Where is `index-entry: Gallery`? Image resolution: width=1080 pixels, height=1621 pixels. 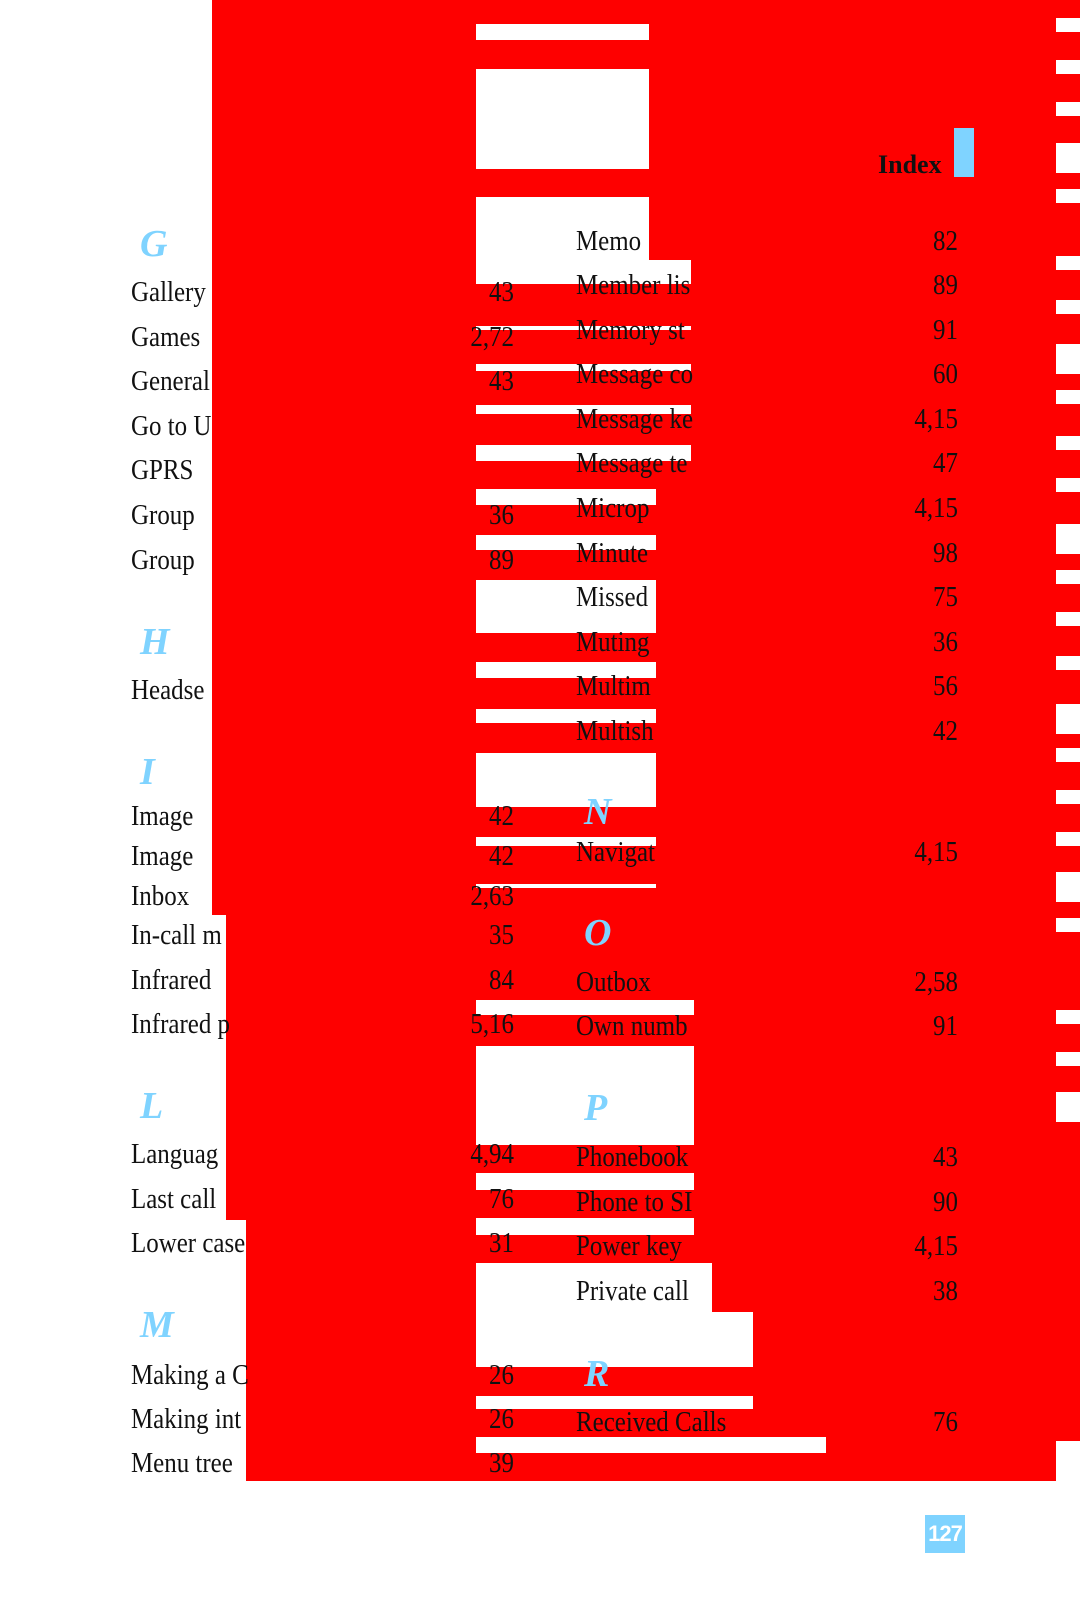
index-entry: Gallery is located at coordinates (168, 292).